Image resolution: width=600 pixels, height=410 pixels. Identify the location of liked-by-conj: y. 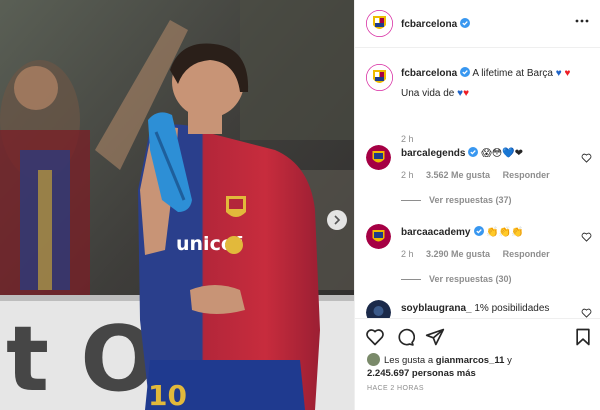
(509, 360).